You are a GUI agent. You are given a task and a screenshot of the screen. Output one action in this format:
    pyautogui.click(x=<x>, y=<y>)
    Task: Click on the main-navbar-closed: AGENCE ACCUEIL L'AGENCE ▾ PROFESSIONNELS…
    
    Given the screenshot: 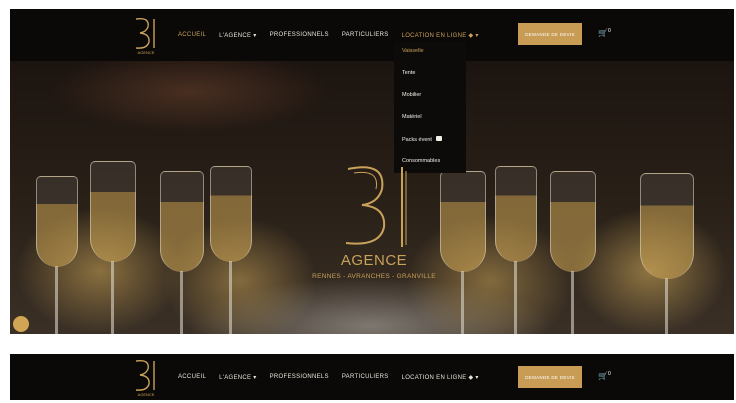 What is the action you would take?
    pyautogui.click(x=372, y=377)
    